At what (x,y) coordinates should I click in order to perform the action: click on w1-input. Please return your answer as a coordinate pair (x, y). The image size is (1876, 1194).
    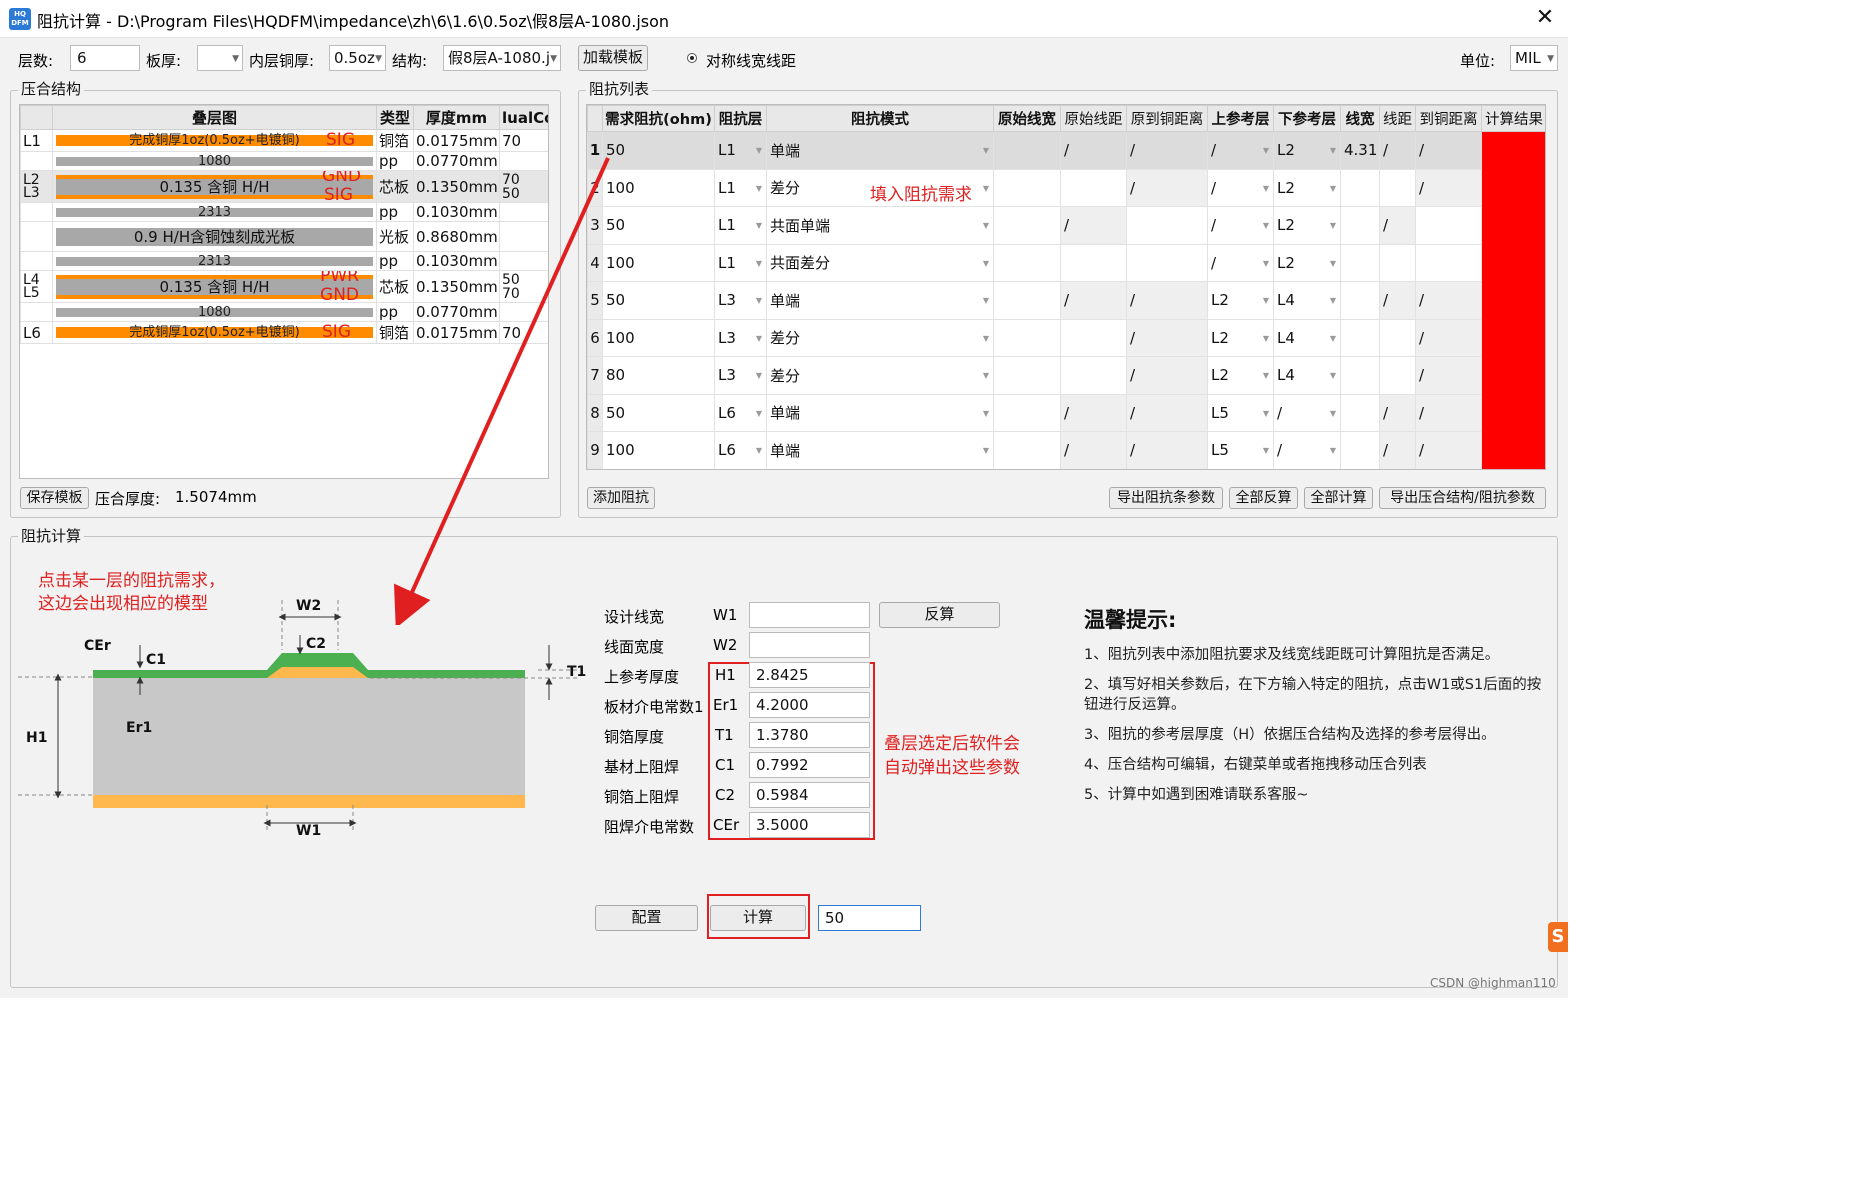
    Looking at the image, I should click on (809, 615).